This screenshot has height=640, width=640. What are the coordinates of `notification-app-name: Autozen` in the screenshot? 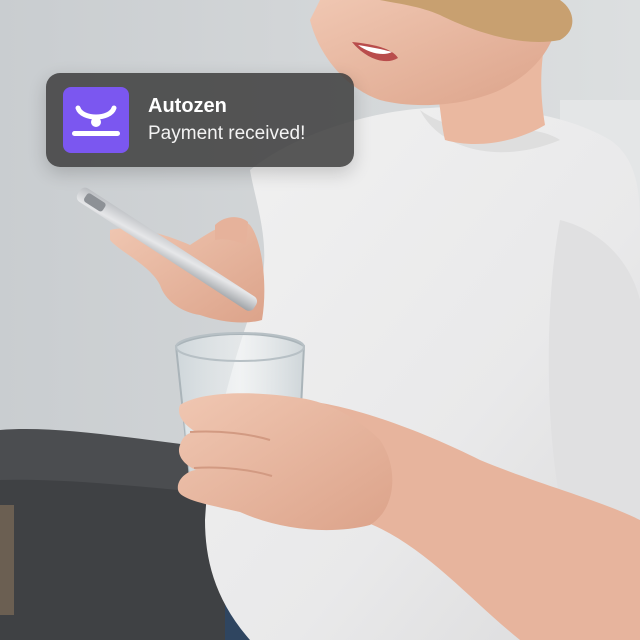 It's located at (187, 106).